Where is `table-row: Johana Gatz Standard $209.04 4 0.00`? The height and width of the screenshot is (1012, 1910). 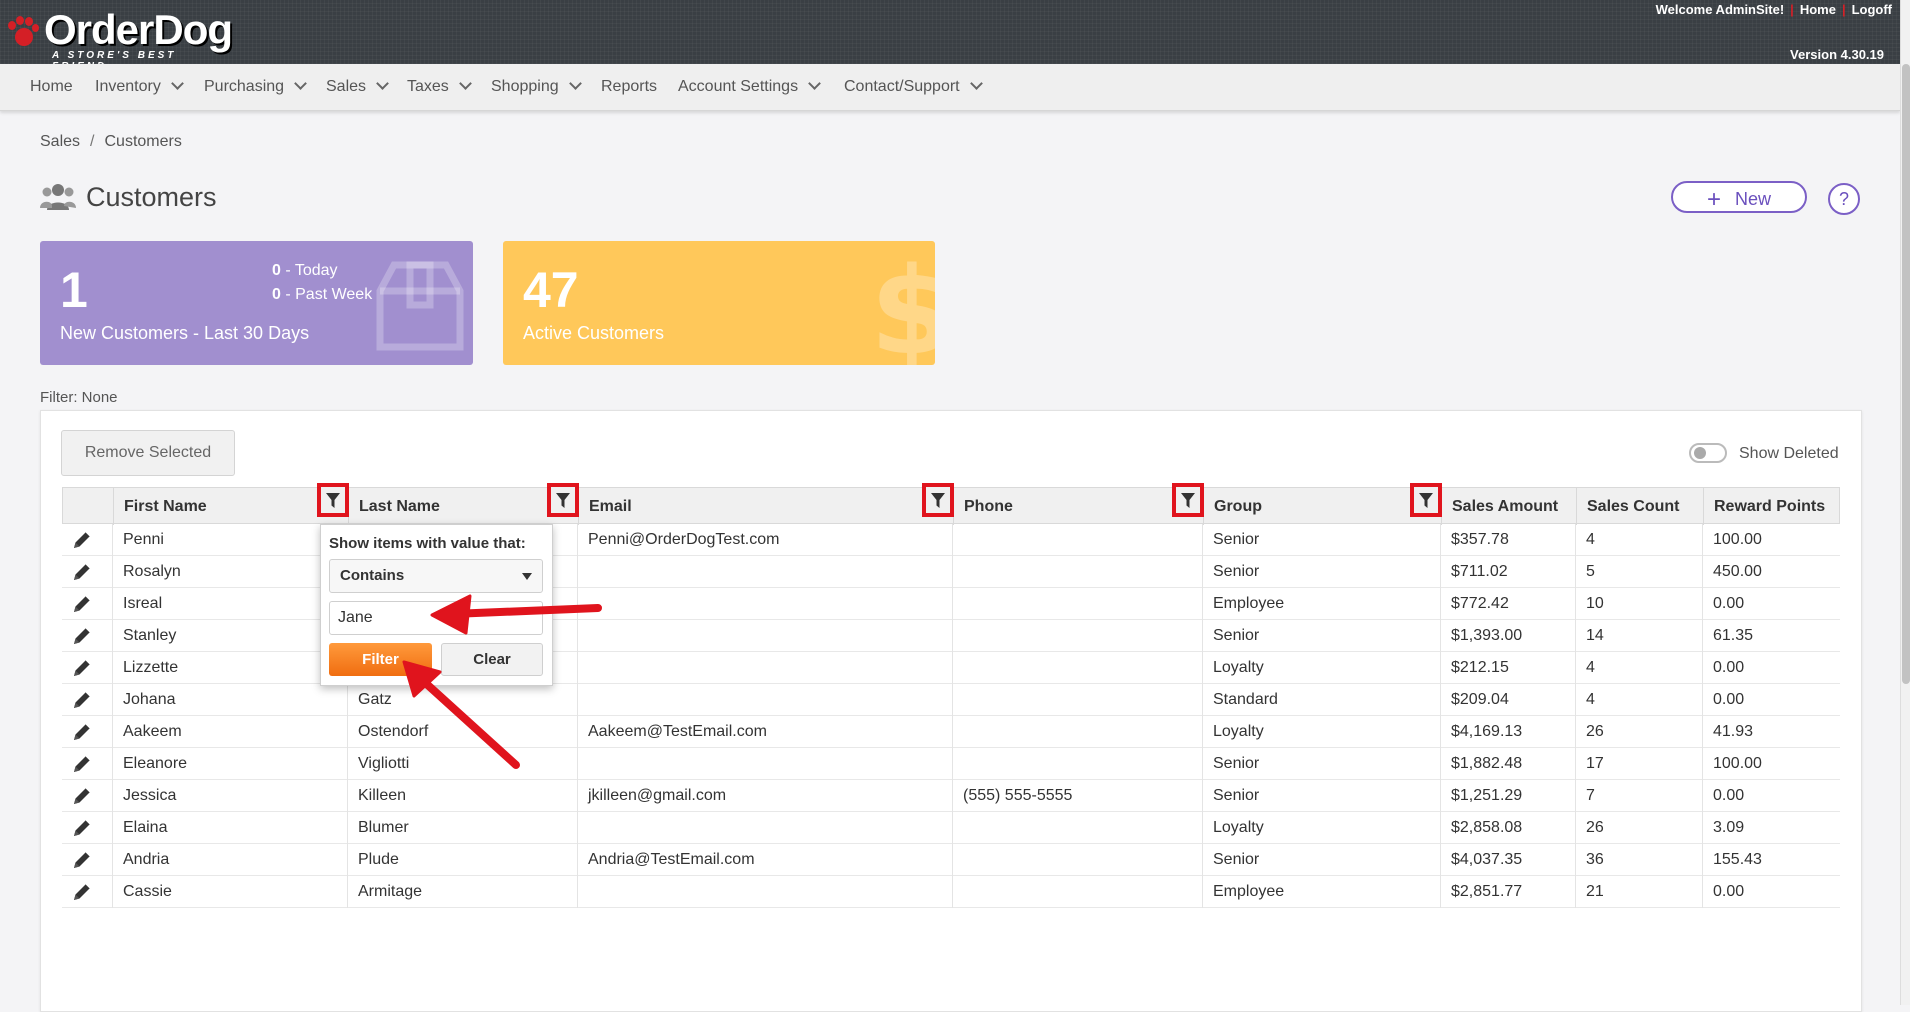
table-row: Johana Gatz Standard $209.04 4 0.00 is located at coordinates (951, 700).